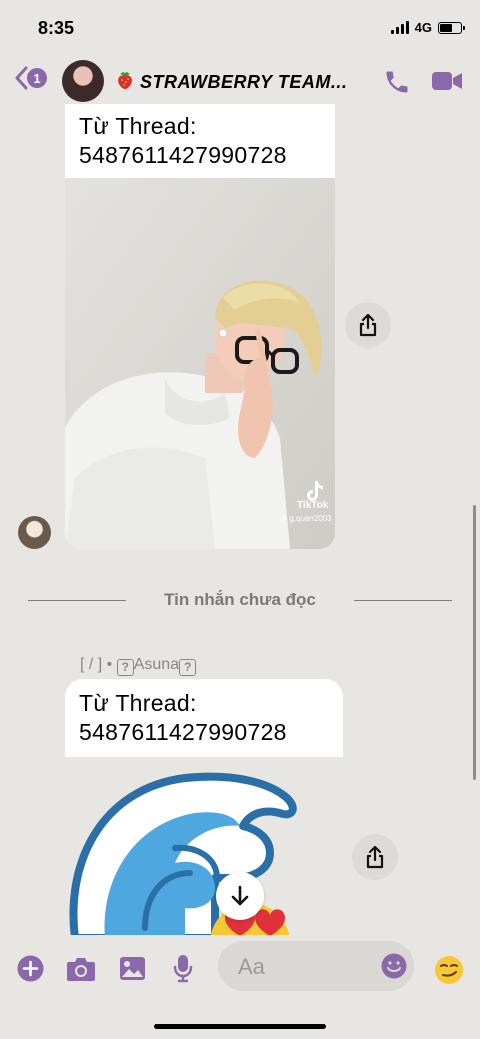 This screenshot has height=1039, width=480. I want to click on message-input-container, so click(316, 966).